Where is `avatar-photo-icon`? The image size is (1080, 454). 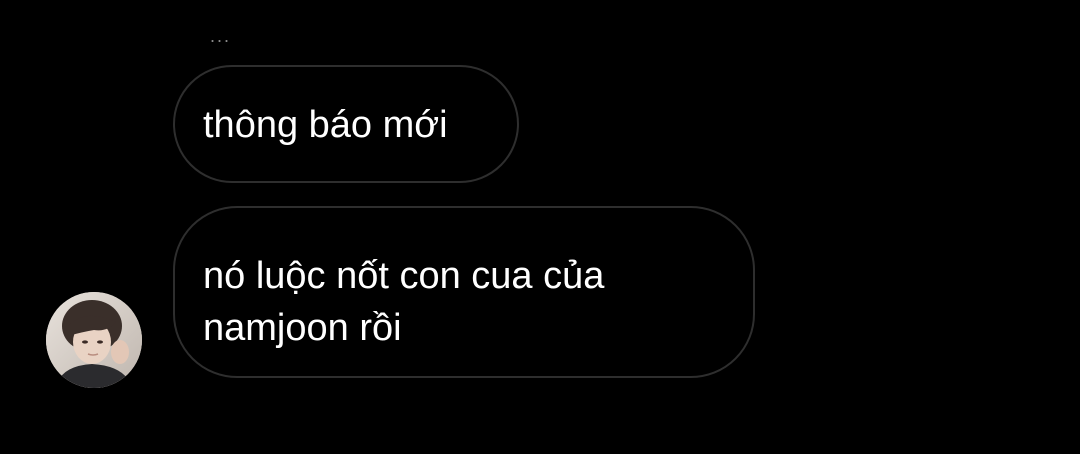
avatar-photo-icon is located at coordinates (94, 340).